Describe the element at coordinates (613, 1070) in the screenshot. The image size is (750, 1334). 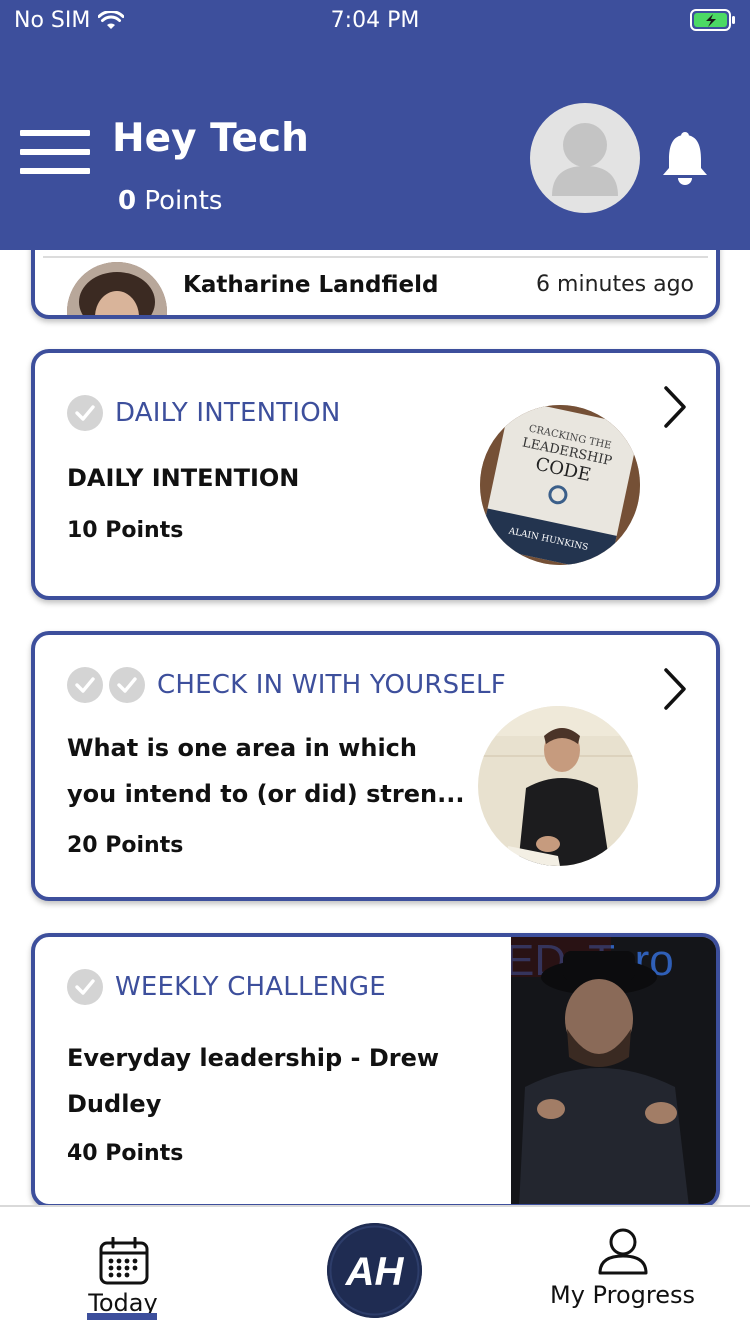
I see `speaker-video-image: EDxToro` at that location.